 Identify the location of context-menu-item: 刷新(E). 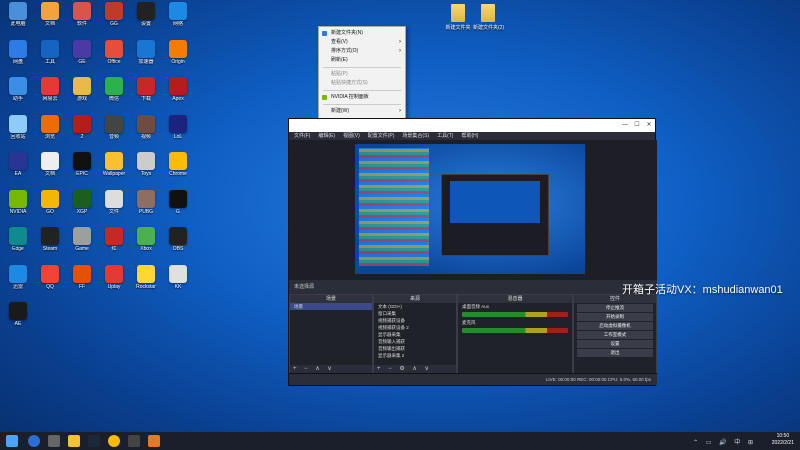
(362, 60).